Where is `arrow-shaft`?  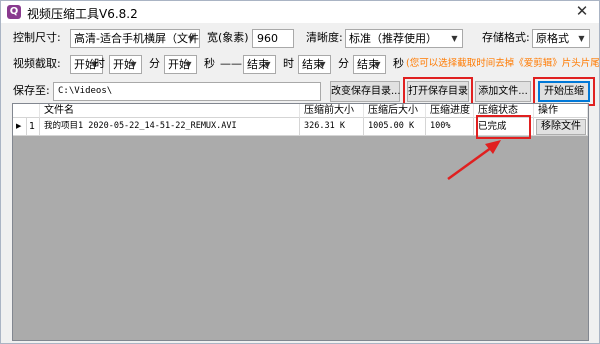
arrow-shaft is located at coordinates (471, 162).